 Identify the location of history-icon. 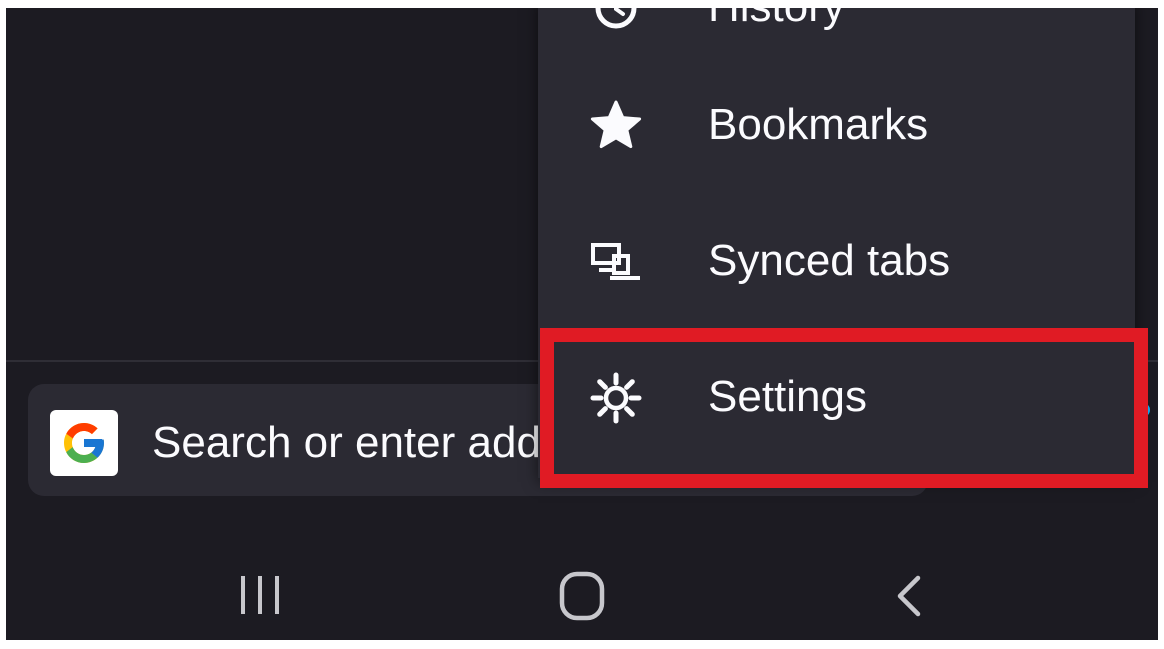
(616, 18).